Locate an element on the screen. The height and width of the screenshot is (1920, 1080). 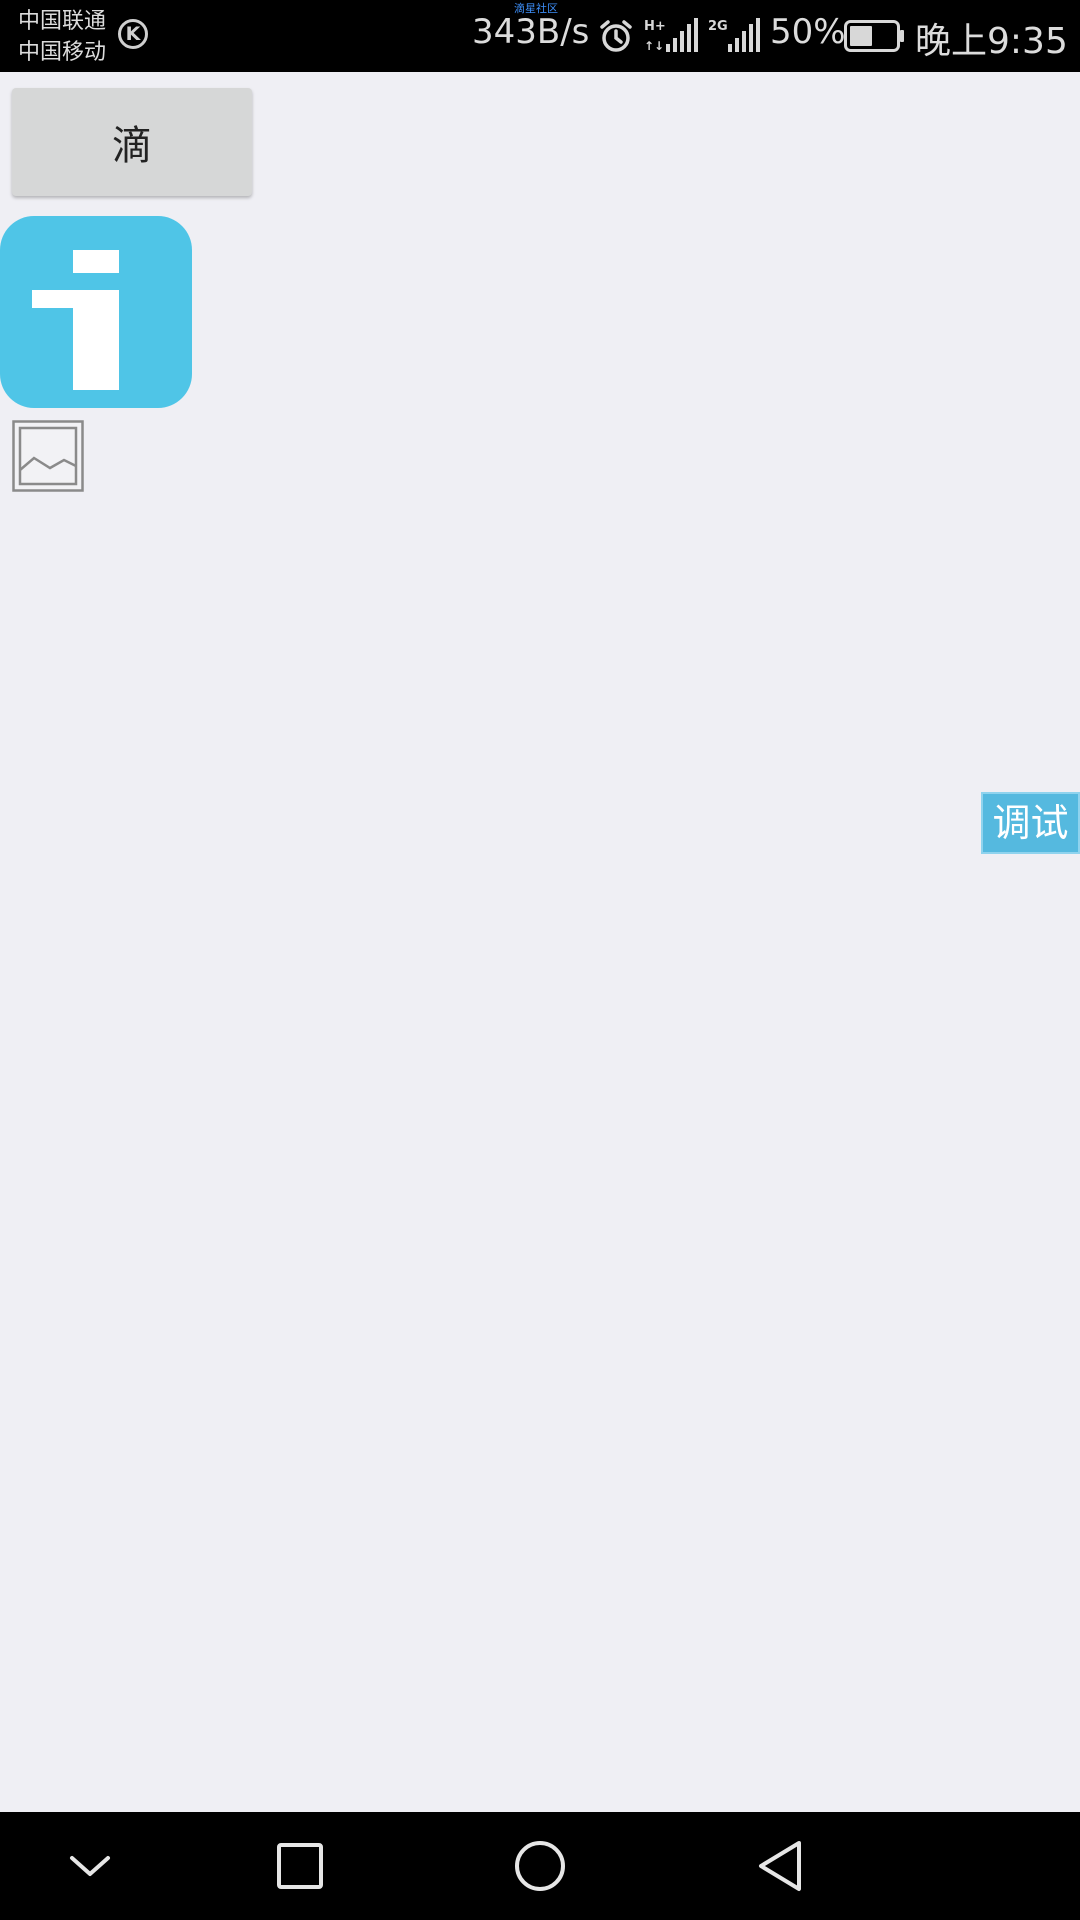
k-circle-icon: K is located at coordinates (133, 34).